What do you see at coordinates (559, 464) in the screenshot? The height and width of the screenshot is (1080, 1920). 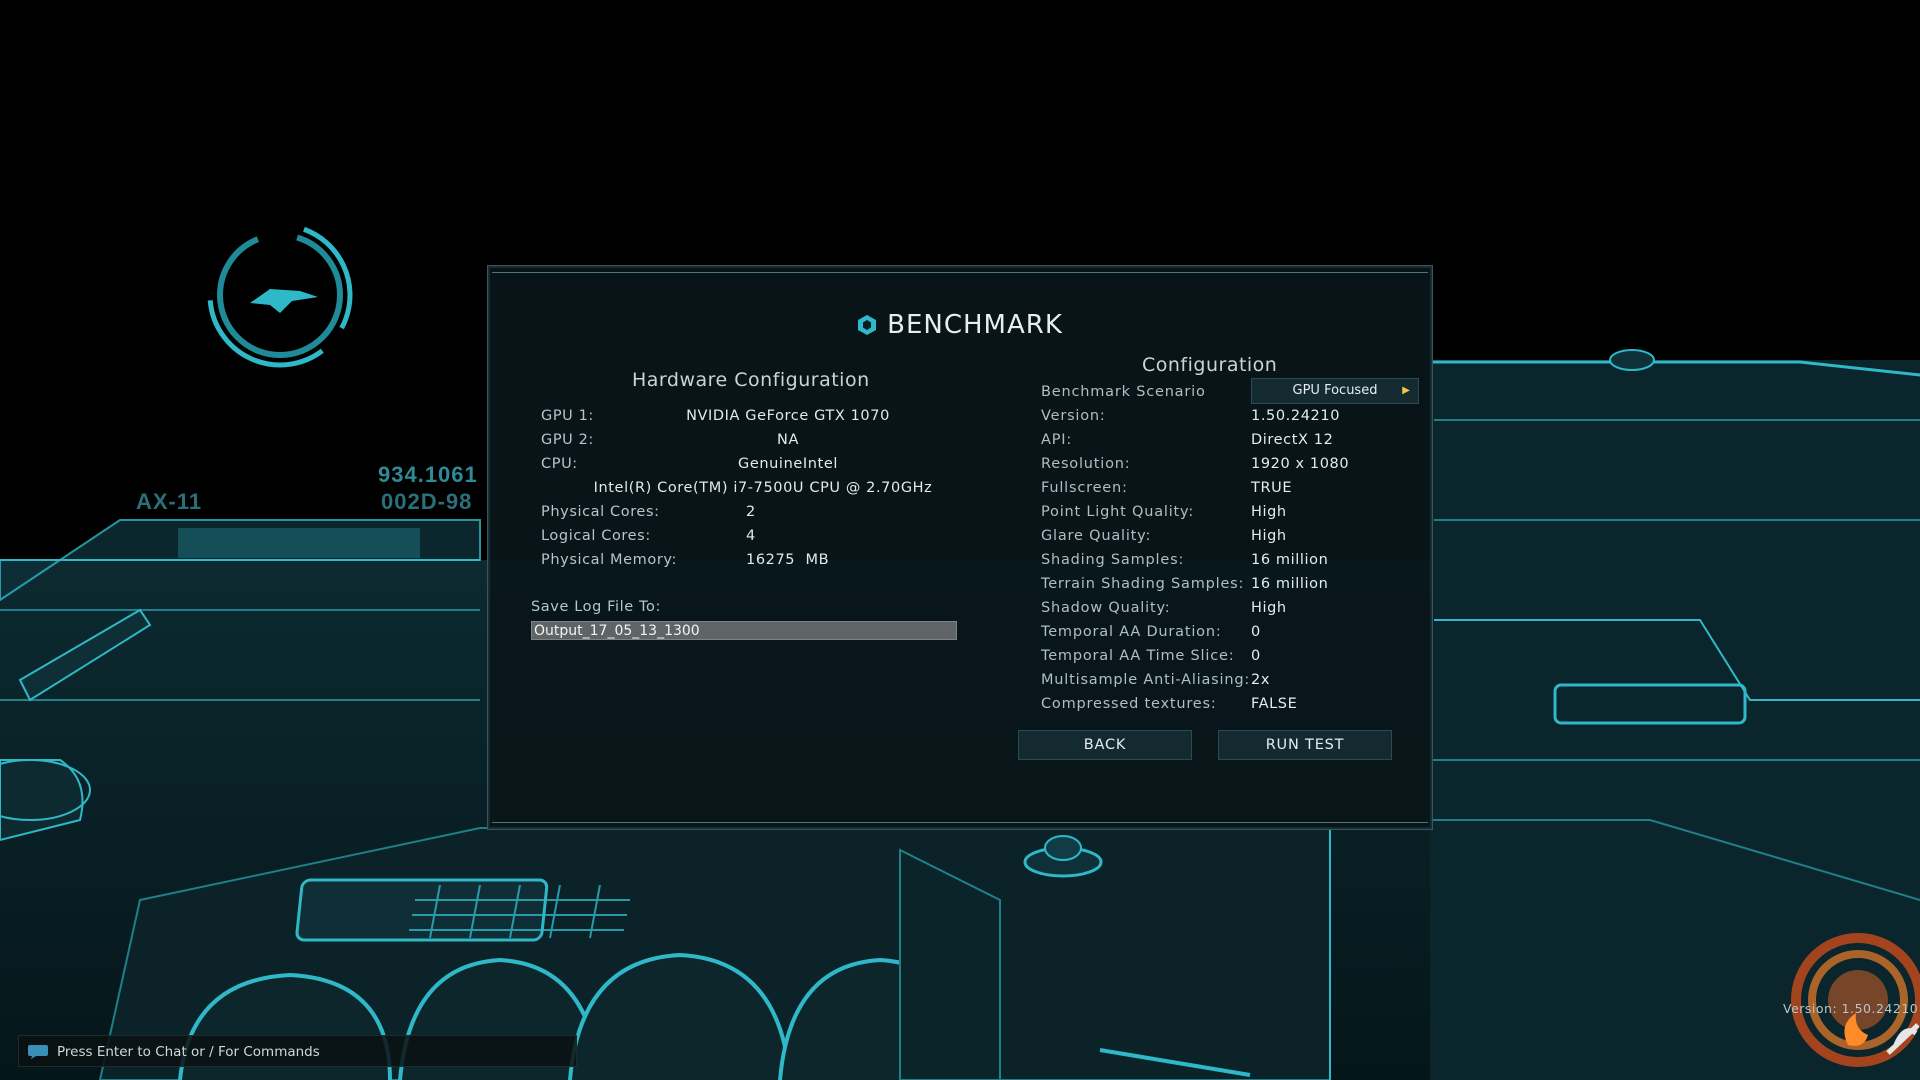 I see `hw-label-cpu: CPU:` at bounding box center [559, 464].